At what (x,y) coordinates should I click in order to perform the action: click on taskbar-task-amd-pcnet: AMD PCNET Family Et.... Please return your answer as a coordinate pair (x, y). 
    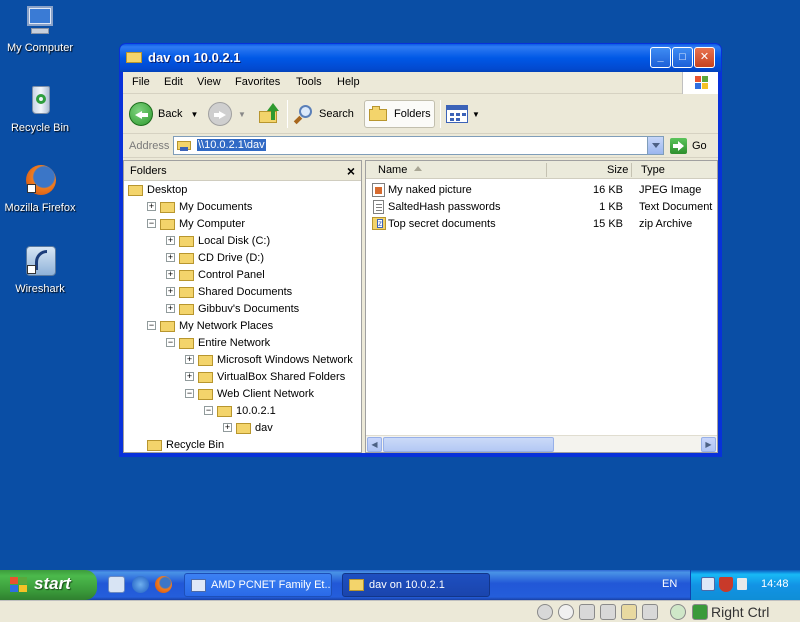
    Looking at the image, I should click on (258, 585).